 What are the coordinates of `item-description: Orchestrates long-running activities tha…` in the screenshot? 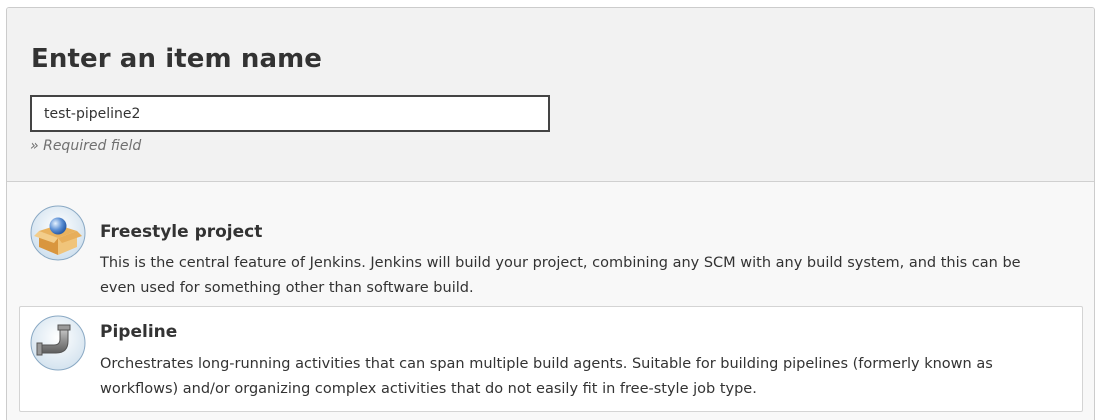 It's located at (546, 376).